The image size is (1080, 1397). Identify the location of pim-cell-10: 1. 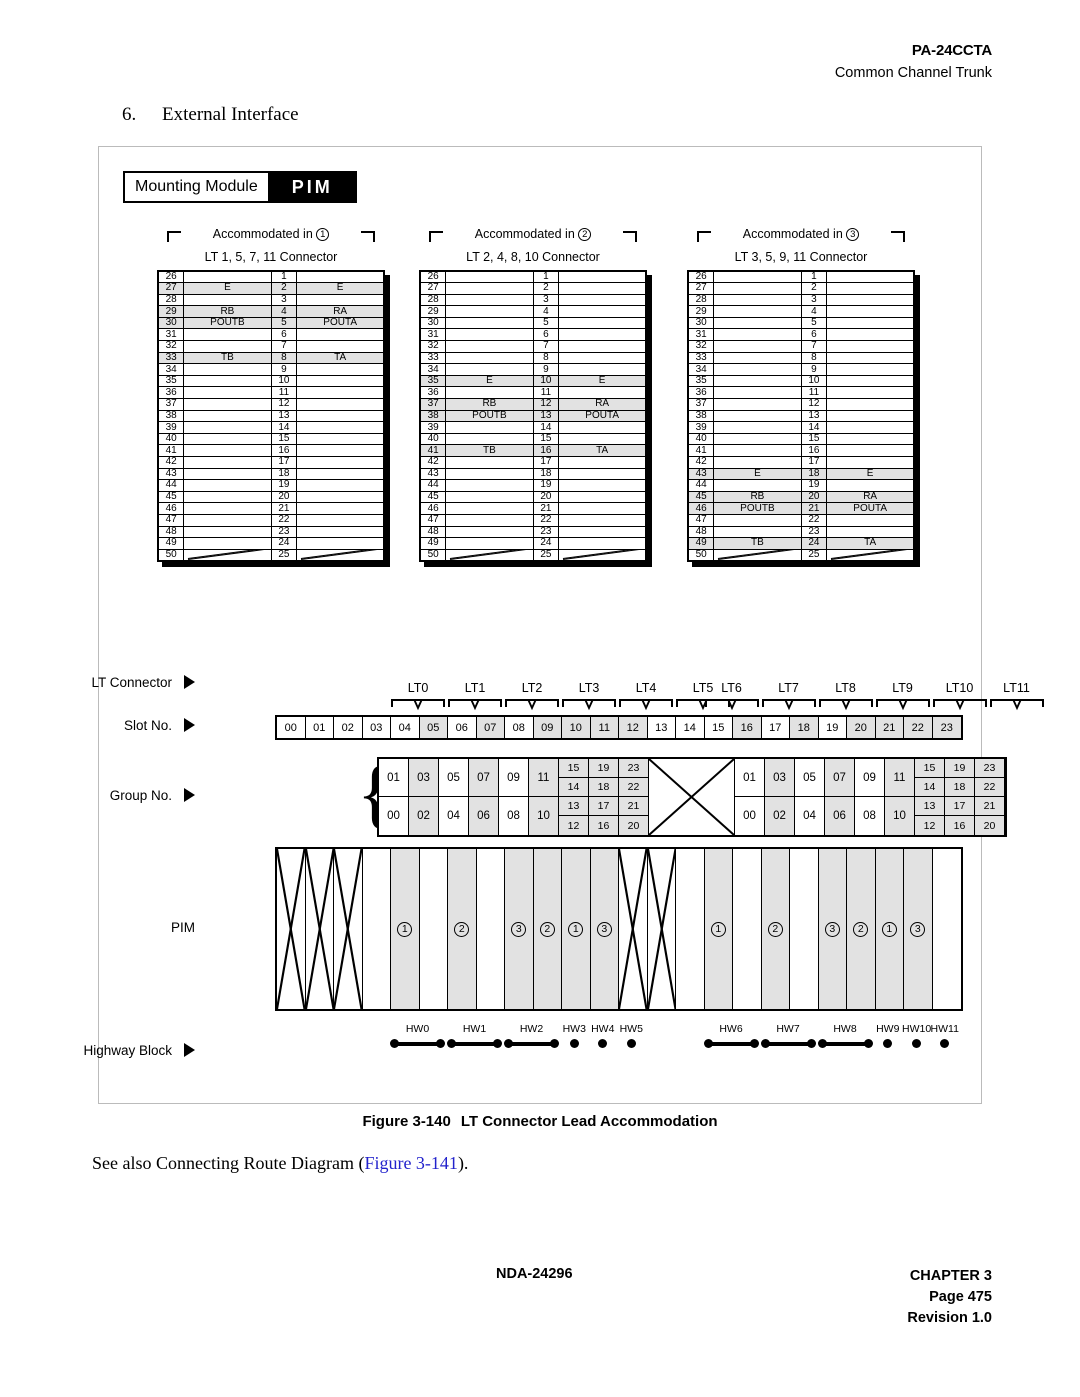
(576, 929).